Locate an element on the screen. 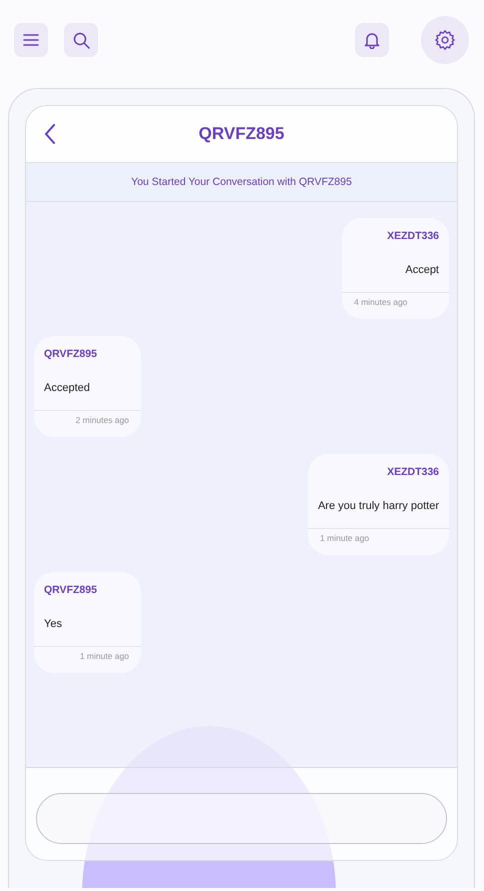 The width and height of the screenshot is (484, 891). message-text: Accept is located at coordinates (422, 270).